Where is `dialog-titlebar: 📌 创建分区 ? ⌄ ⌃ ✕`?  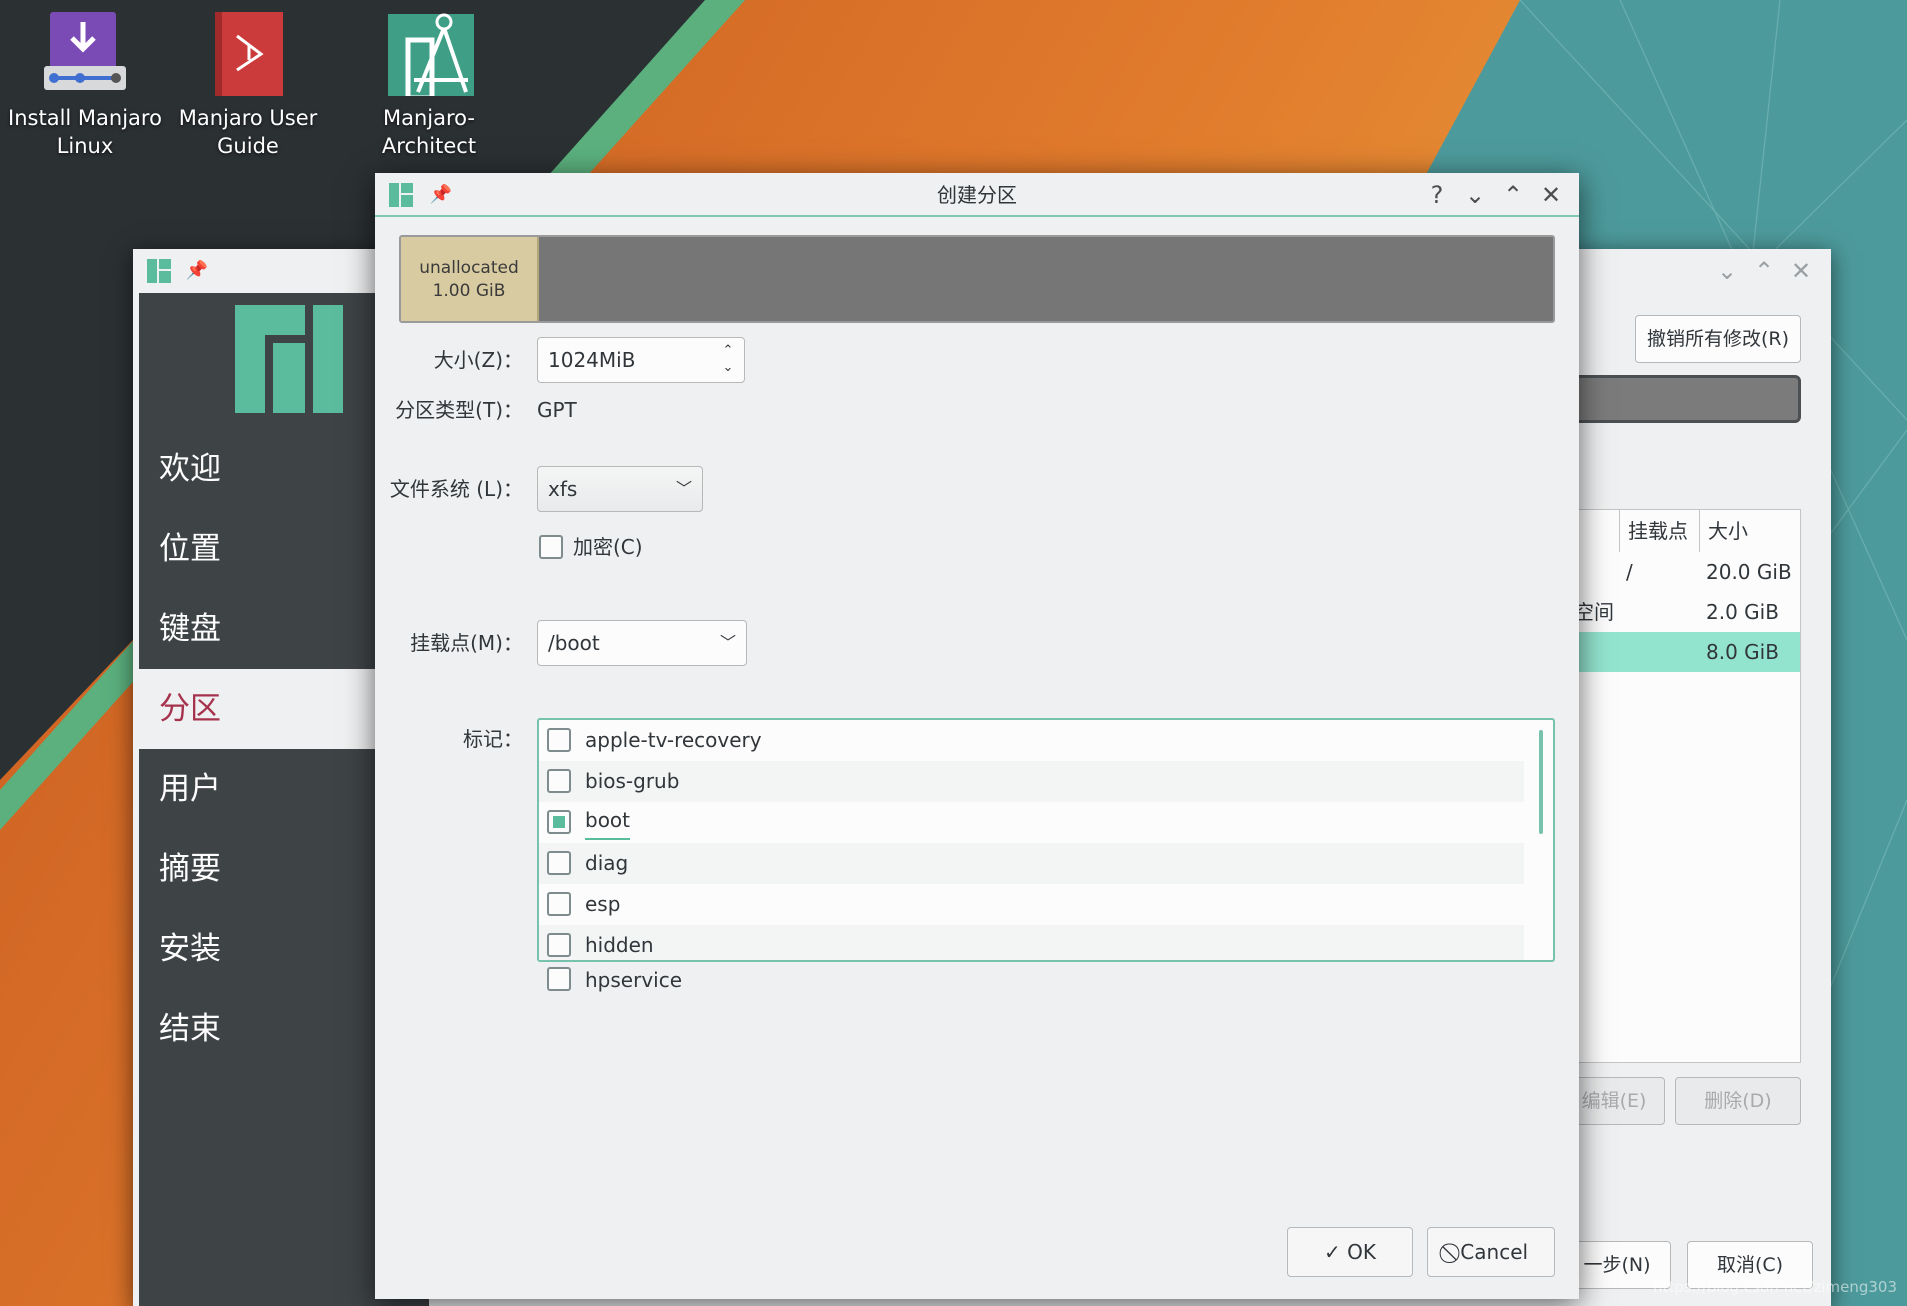
dialog-titlebar: 📌 创建分区 ? ⌄ ⌃ ✕ is located at coordinates (977, 195).